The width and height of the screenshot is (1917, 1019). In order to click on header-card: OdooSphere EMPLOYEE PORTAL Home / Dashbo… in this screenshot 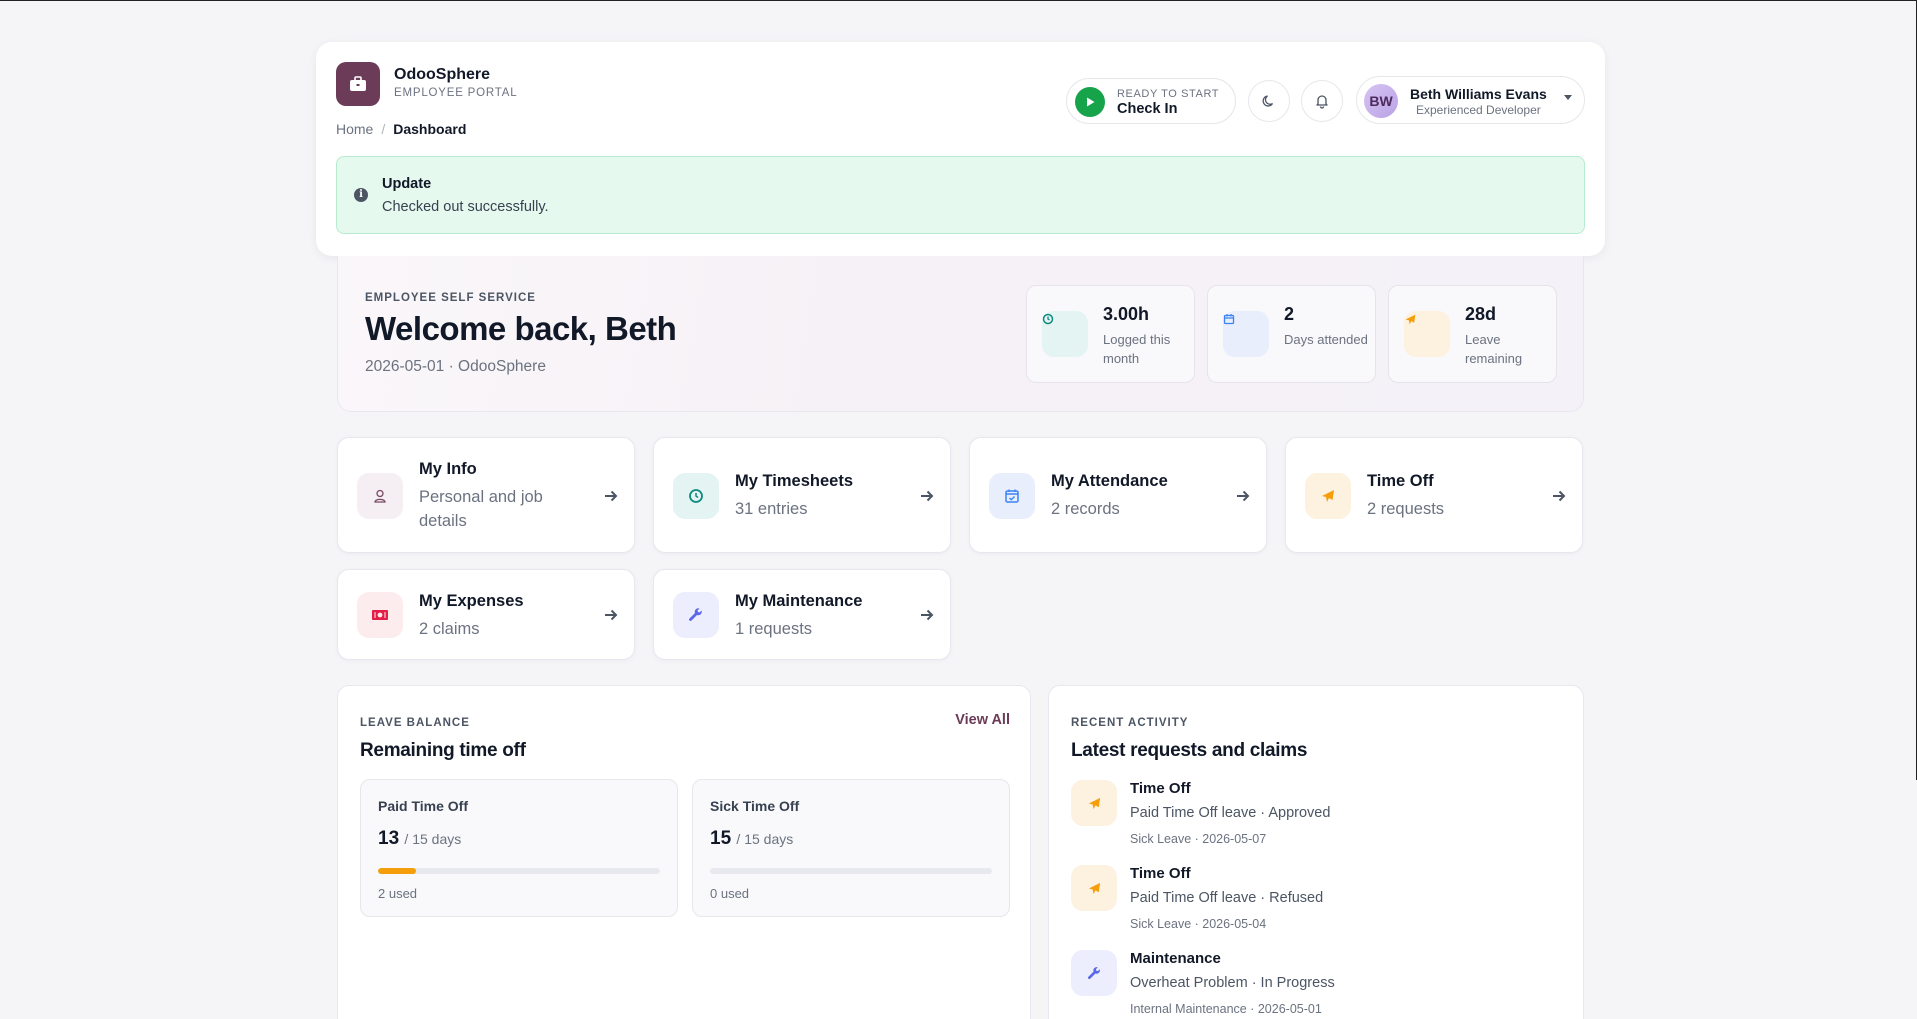, I will do `click(960, 149)`.